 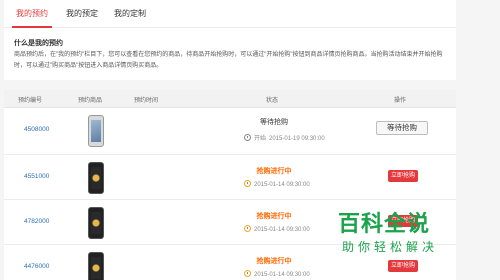 I want to click on header-time: 预约时间, so click(x=146, y=101).